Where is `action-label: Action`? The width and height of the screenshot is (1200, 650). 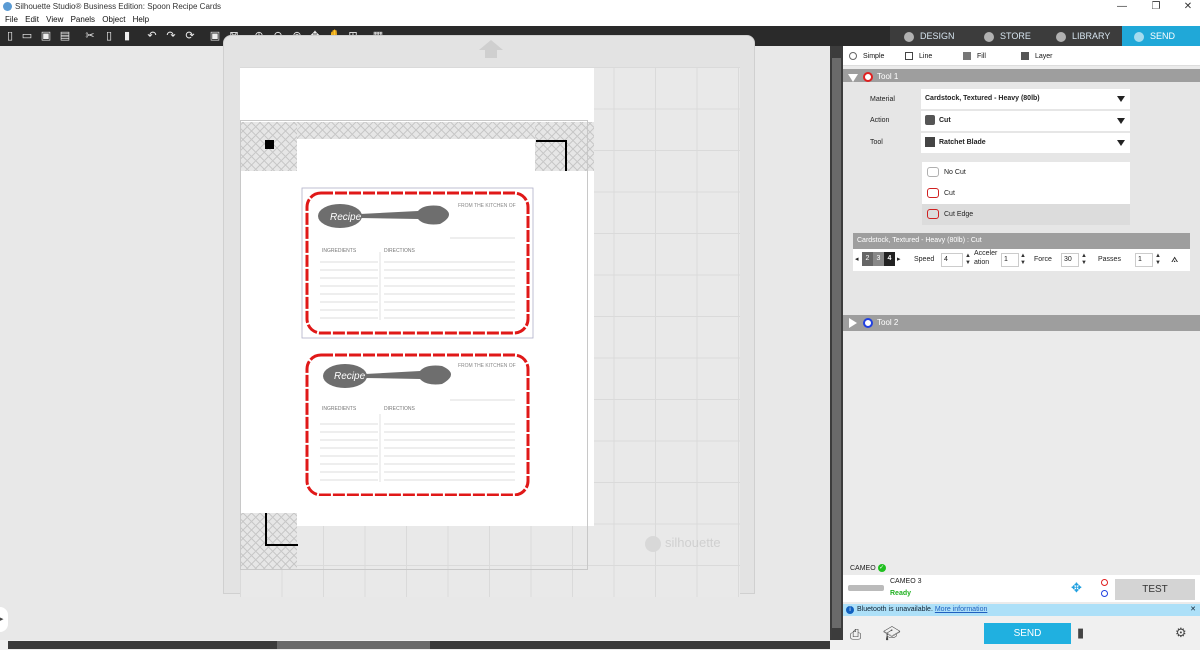 action-label: Action is located at coordinates (880, 120).